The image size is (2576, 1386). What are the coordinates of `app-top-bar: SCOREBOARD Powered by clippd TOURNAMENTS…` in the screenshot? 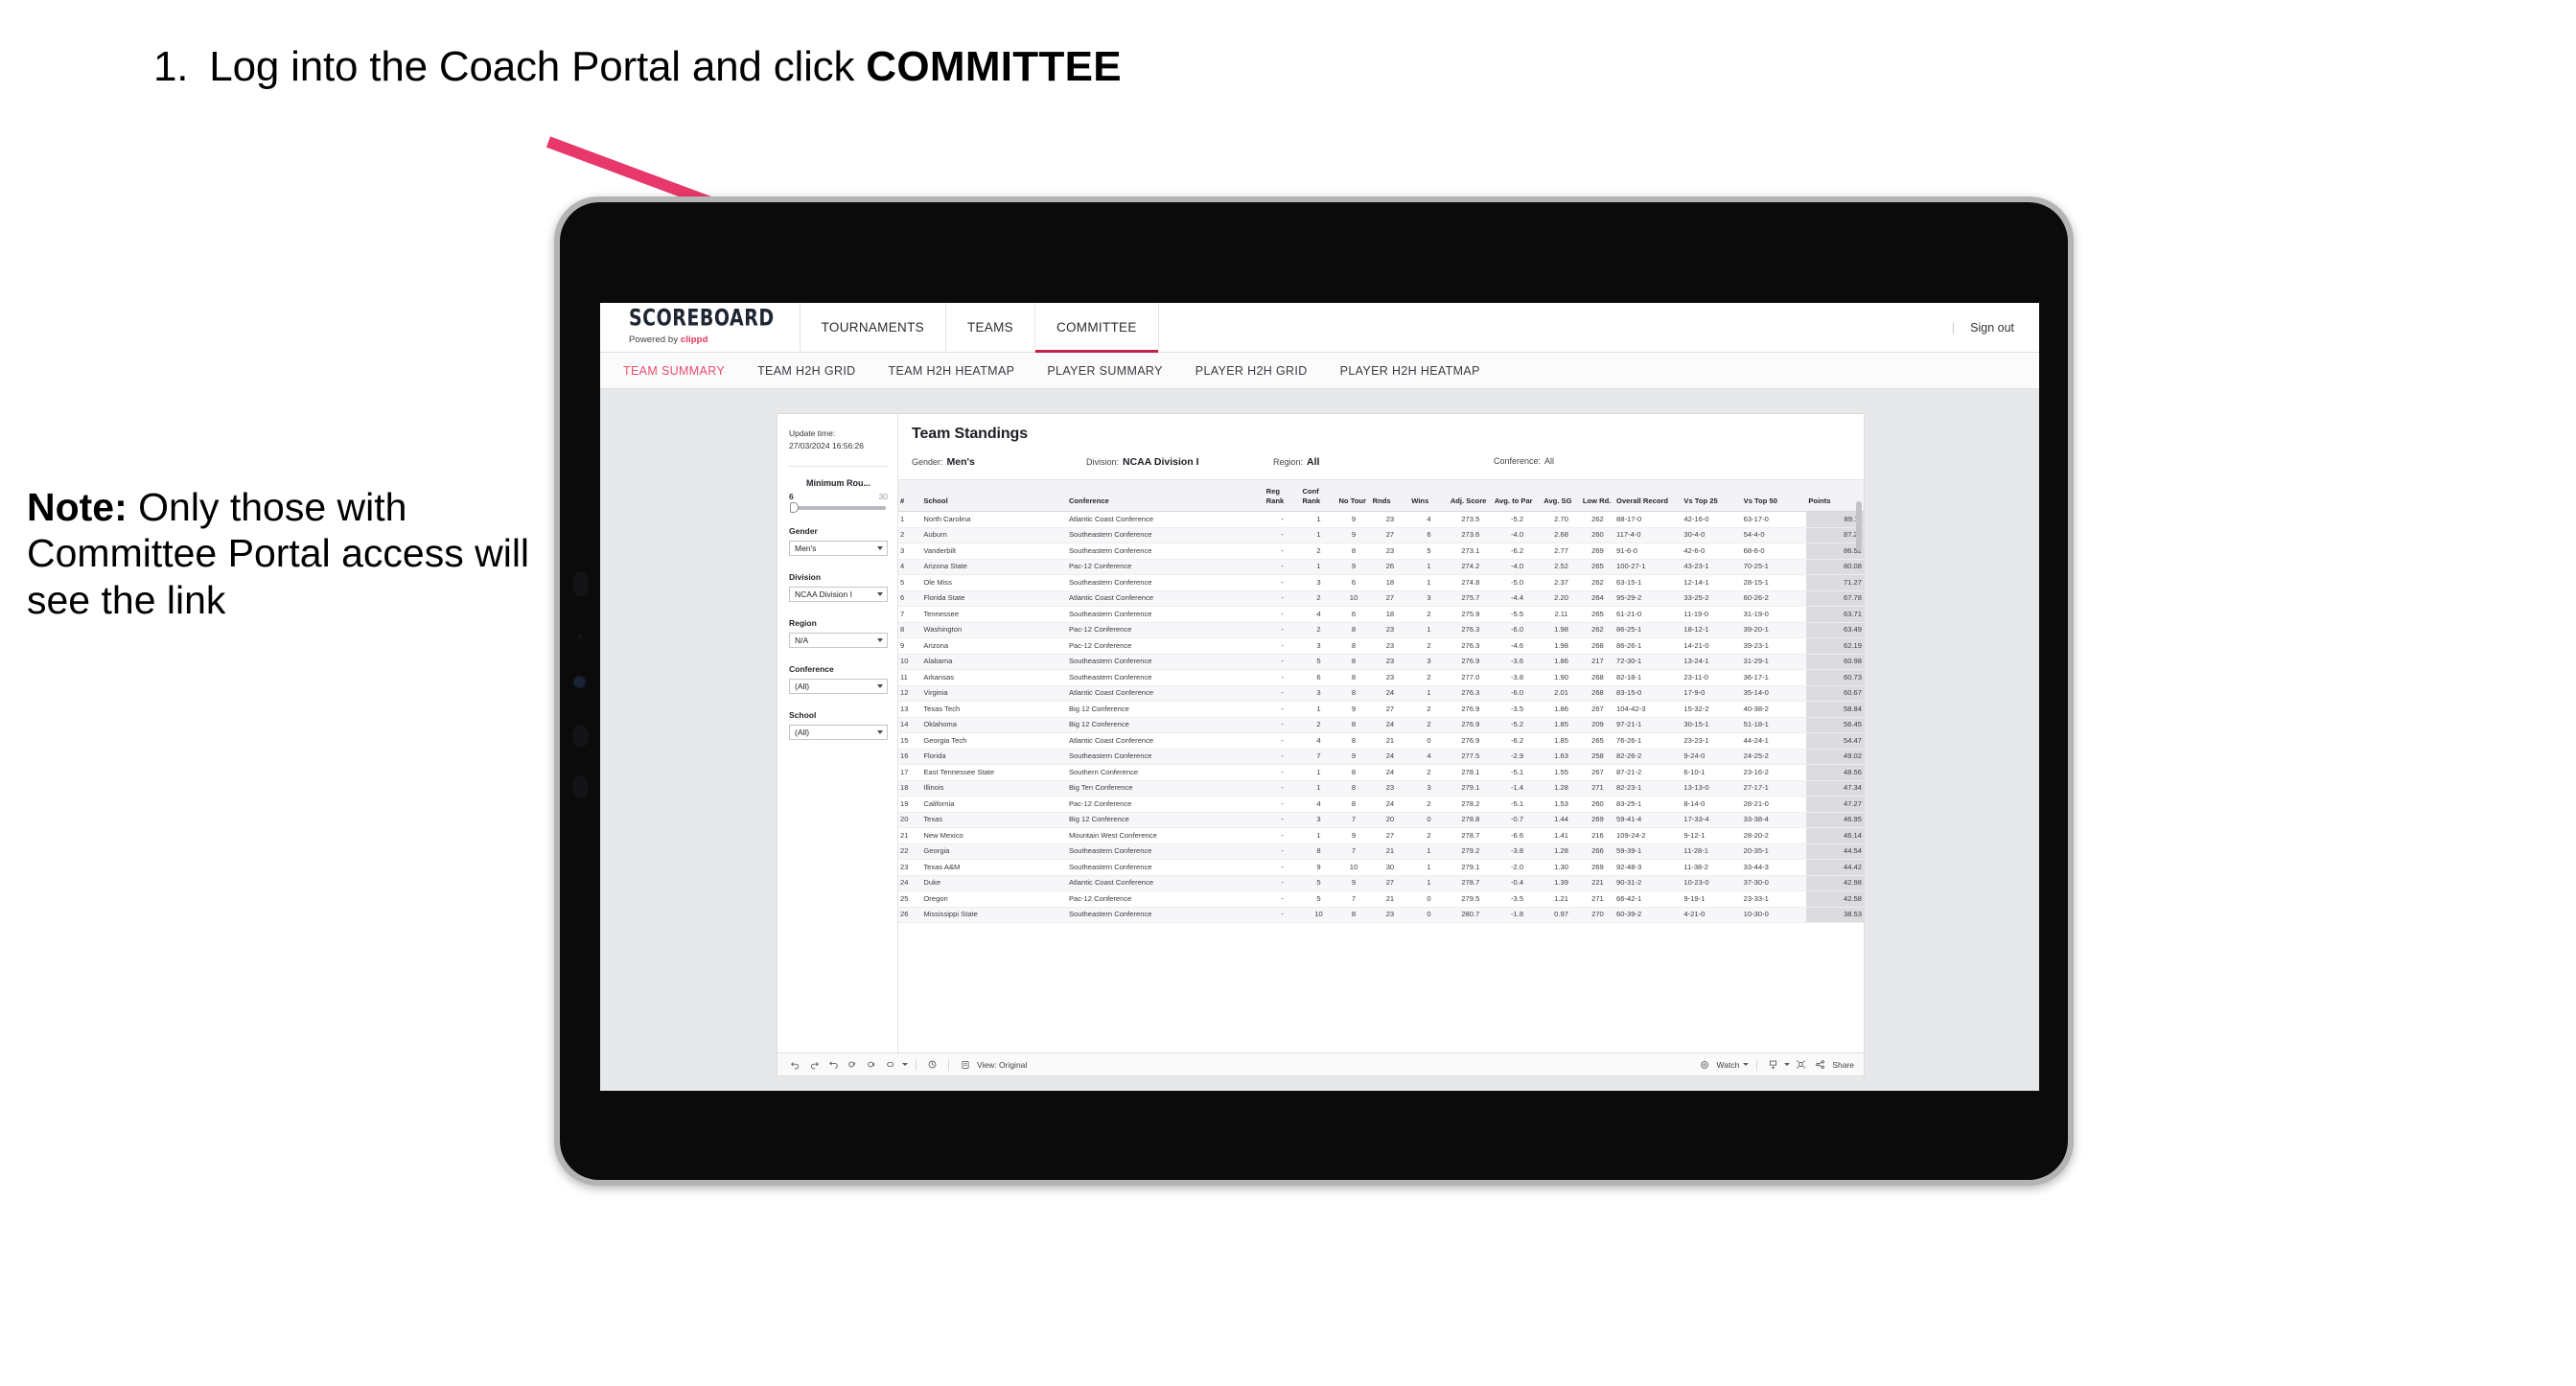 It's located at (1319, 328).